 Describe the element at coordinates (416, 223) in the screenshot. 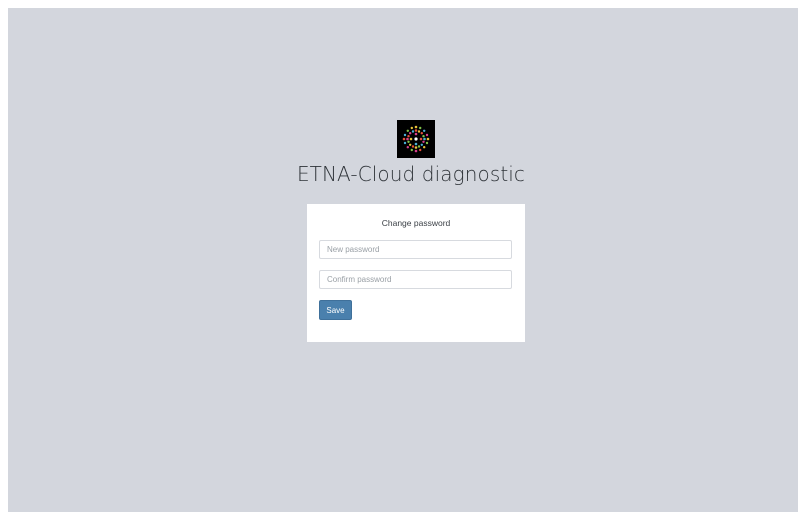

I see `form-title: Change password` at that location.